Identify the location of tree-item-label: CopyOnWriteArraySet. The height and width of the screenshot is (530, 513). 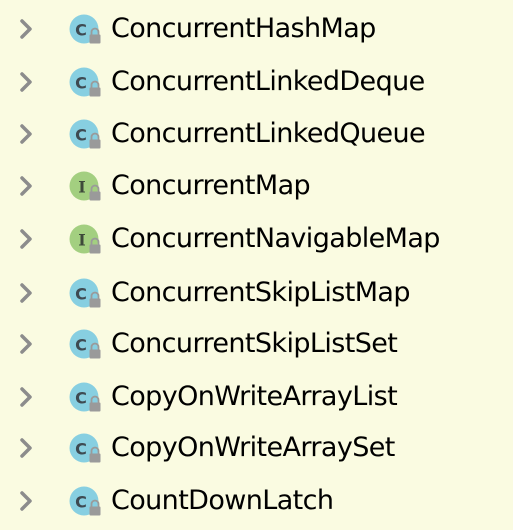
(253, 447).